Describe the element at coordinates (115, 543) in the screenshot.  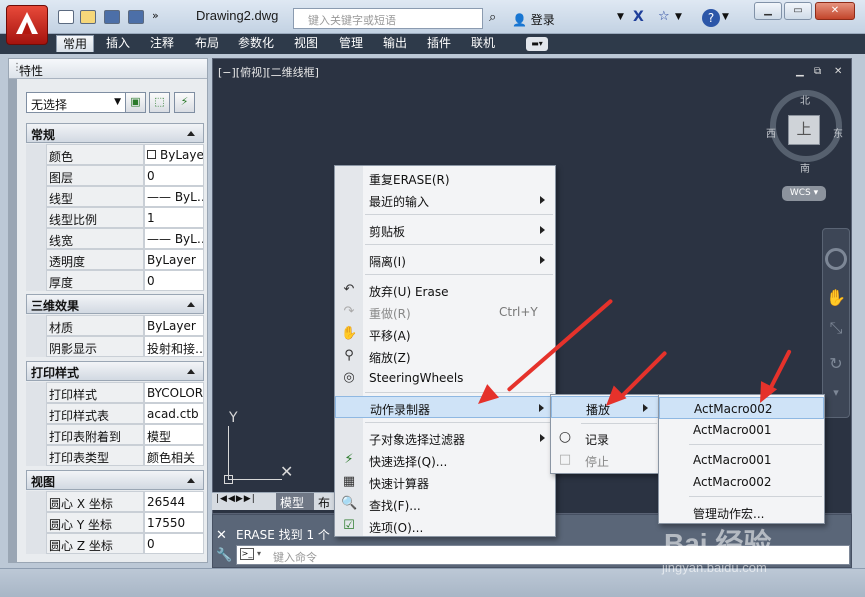
I see `property-row: 圆心 Z 坐标 0` at that location.